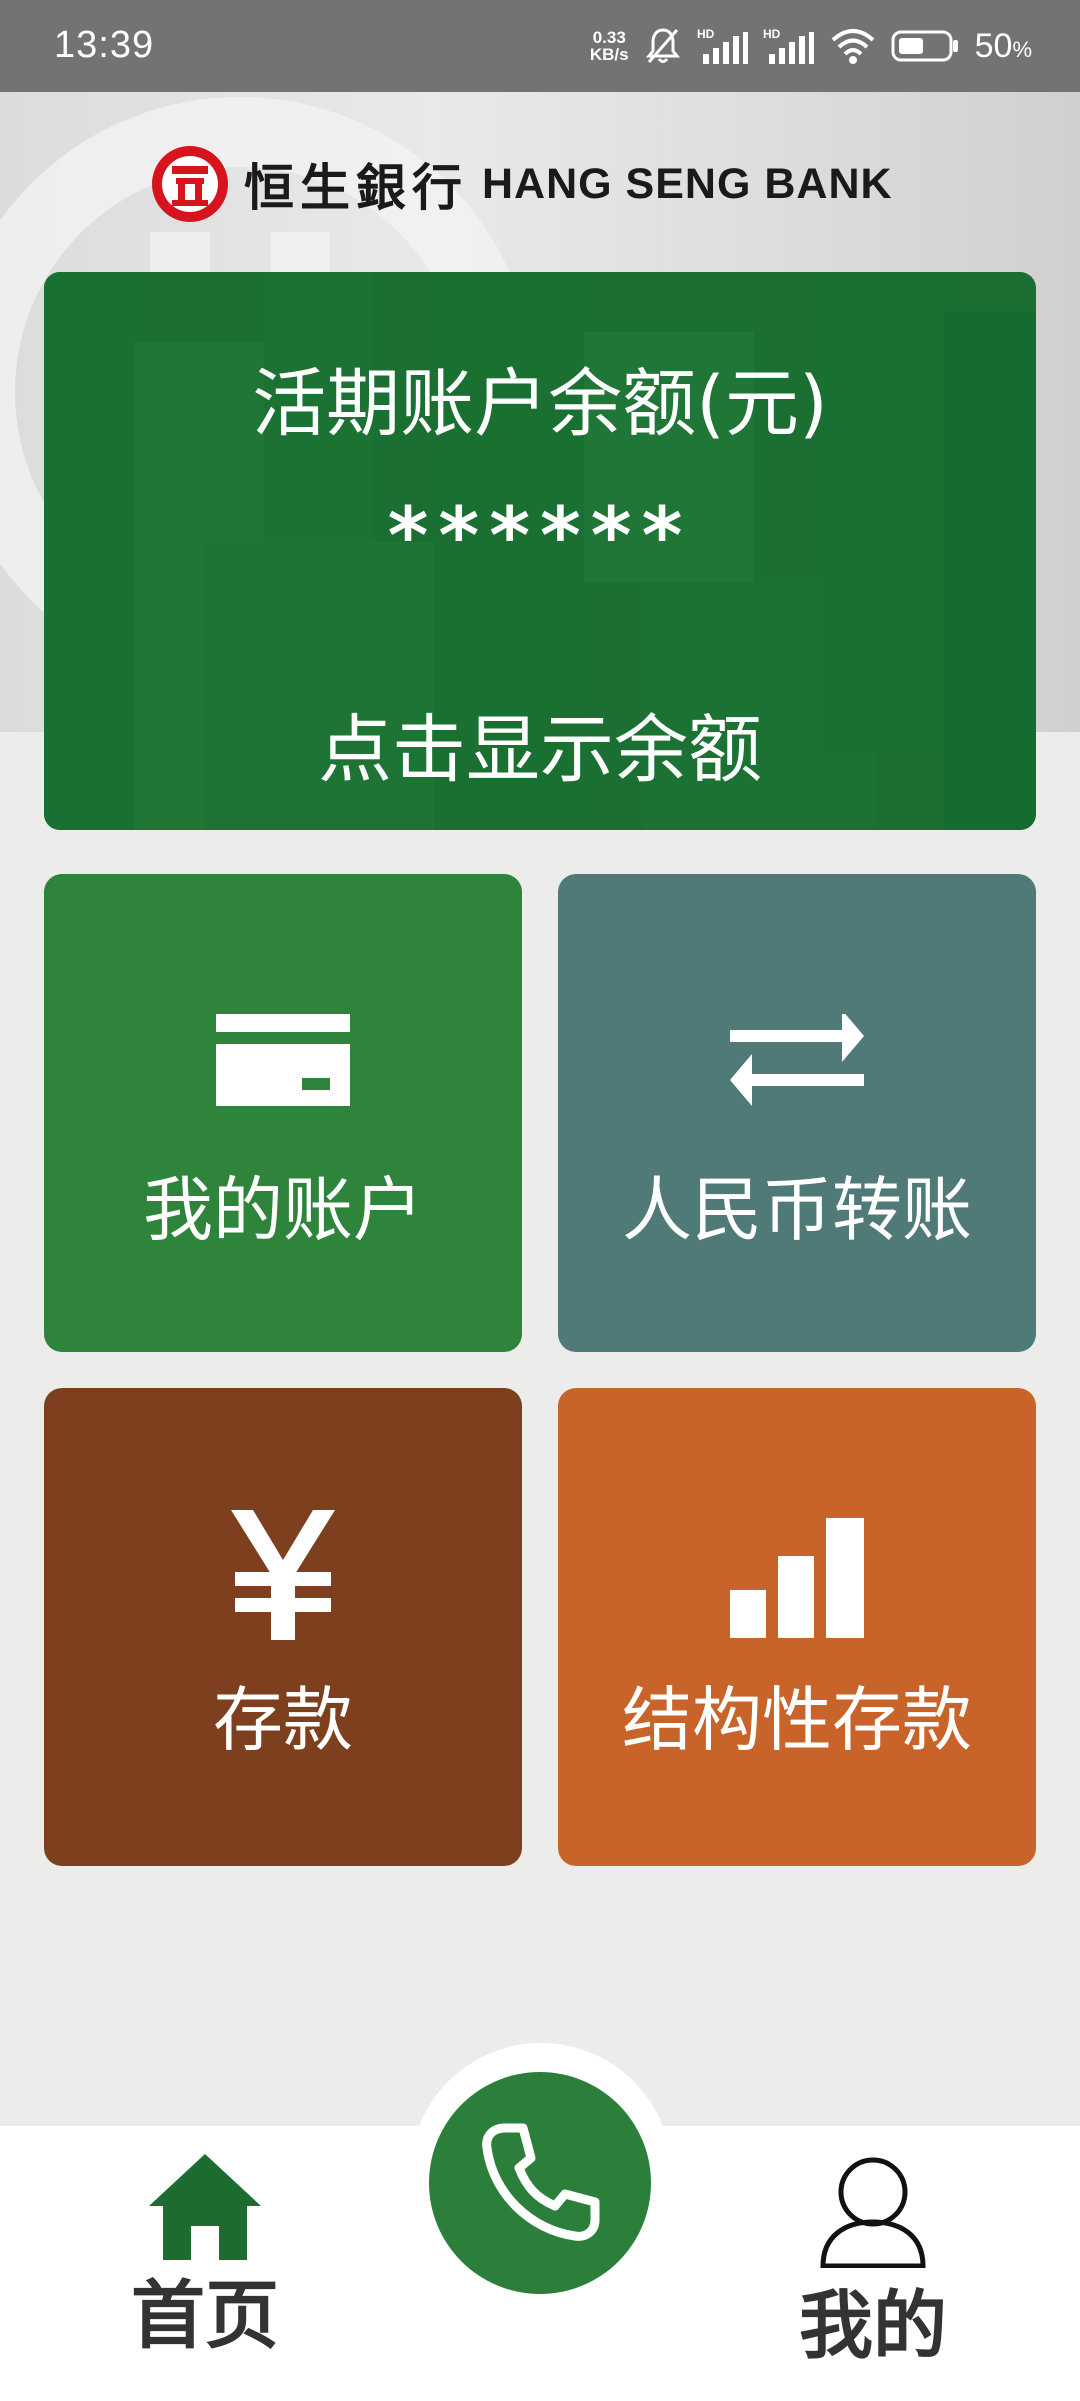 The width and height of the screenshot is (1080, 2401). I want to click on mute-bell-icon, so click(662, 45).